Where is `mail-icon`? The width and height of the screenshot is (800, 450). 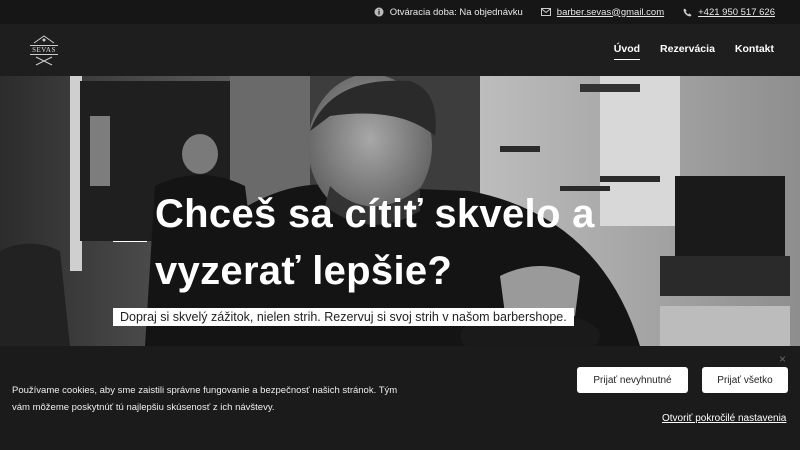 mail-icon is located at coordinates (545, 12).